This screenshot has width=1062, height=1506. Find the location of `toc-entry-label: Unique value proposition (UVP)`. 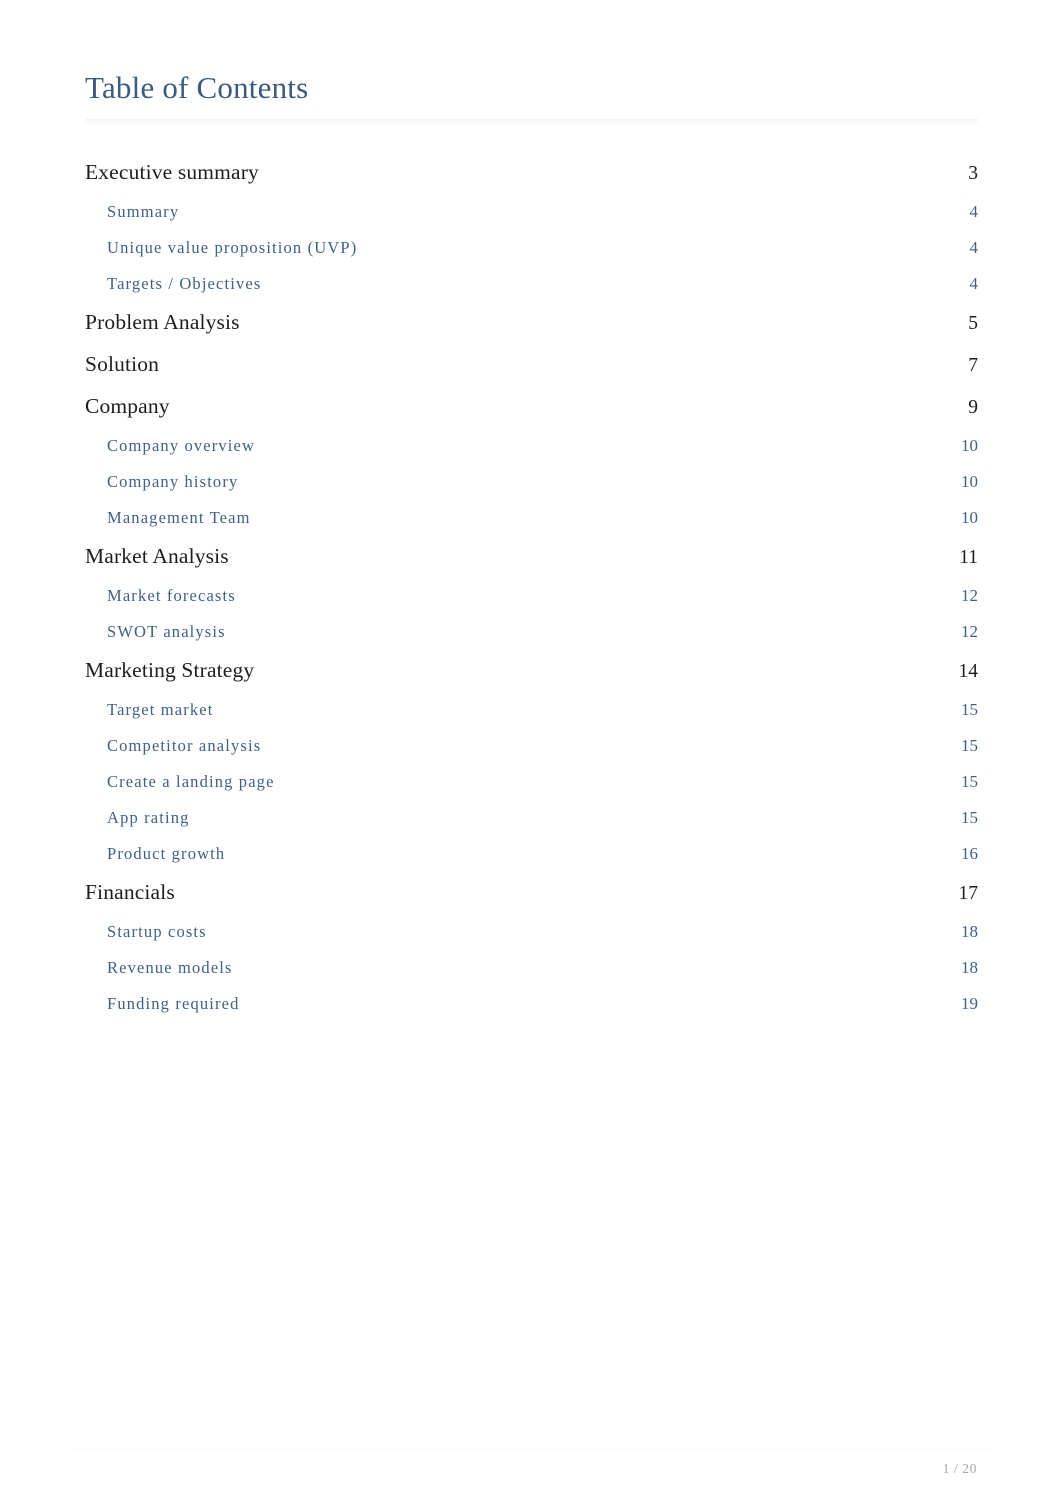

toc-entry-label: Unique value proposition (UVP) is located at coordinates (235, 248).